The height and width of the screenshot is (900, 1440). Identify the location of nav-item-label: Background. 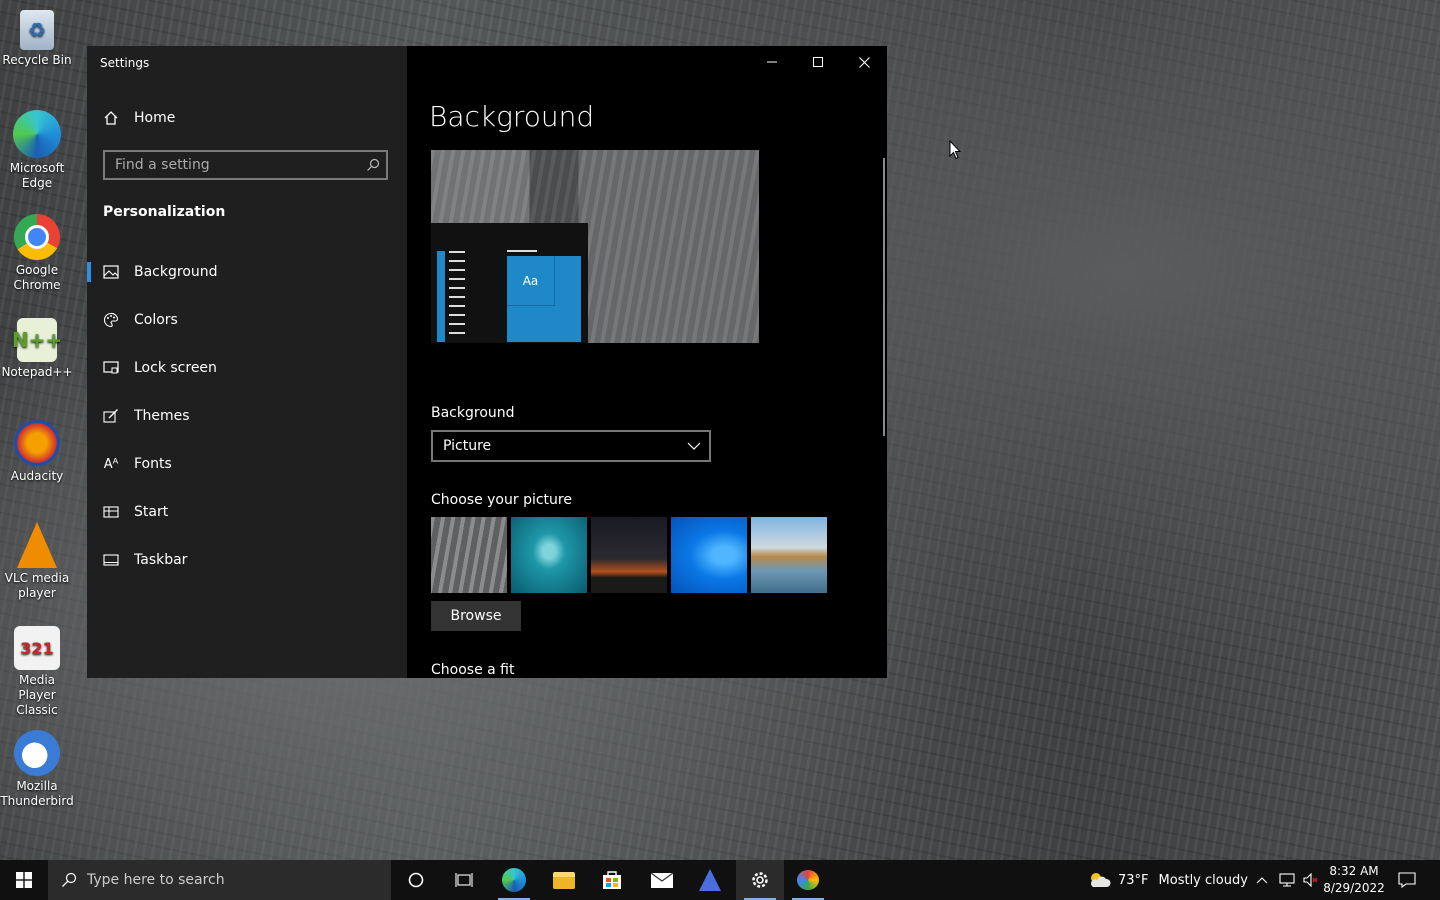
(176, 272).